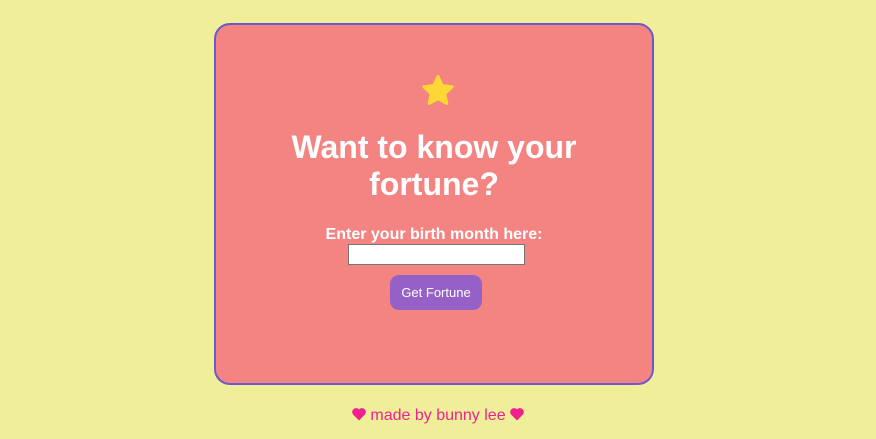 The height and width of the screenshot is (439, 876). Describe the element at coordinates (438, 90) in the screenshot. I see `star-icon` at that location.